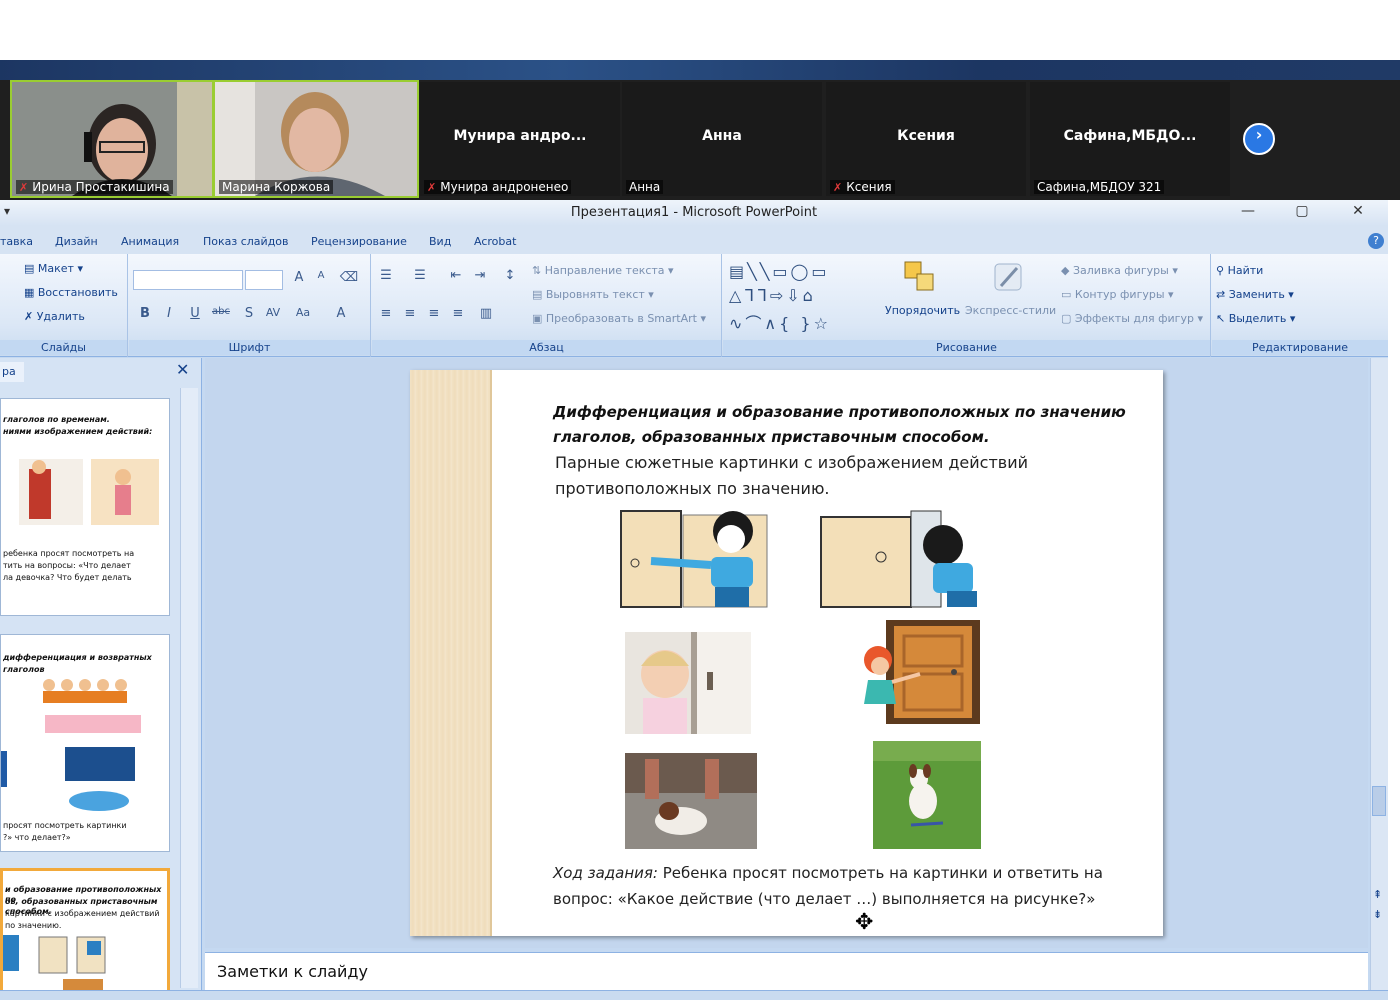 This screenshot has height=1000, width=1400. Describe the element at coordinates (1358, 212) in the screenshot. I see `close-button: ✕` at that location.